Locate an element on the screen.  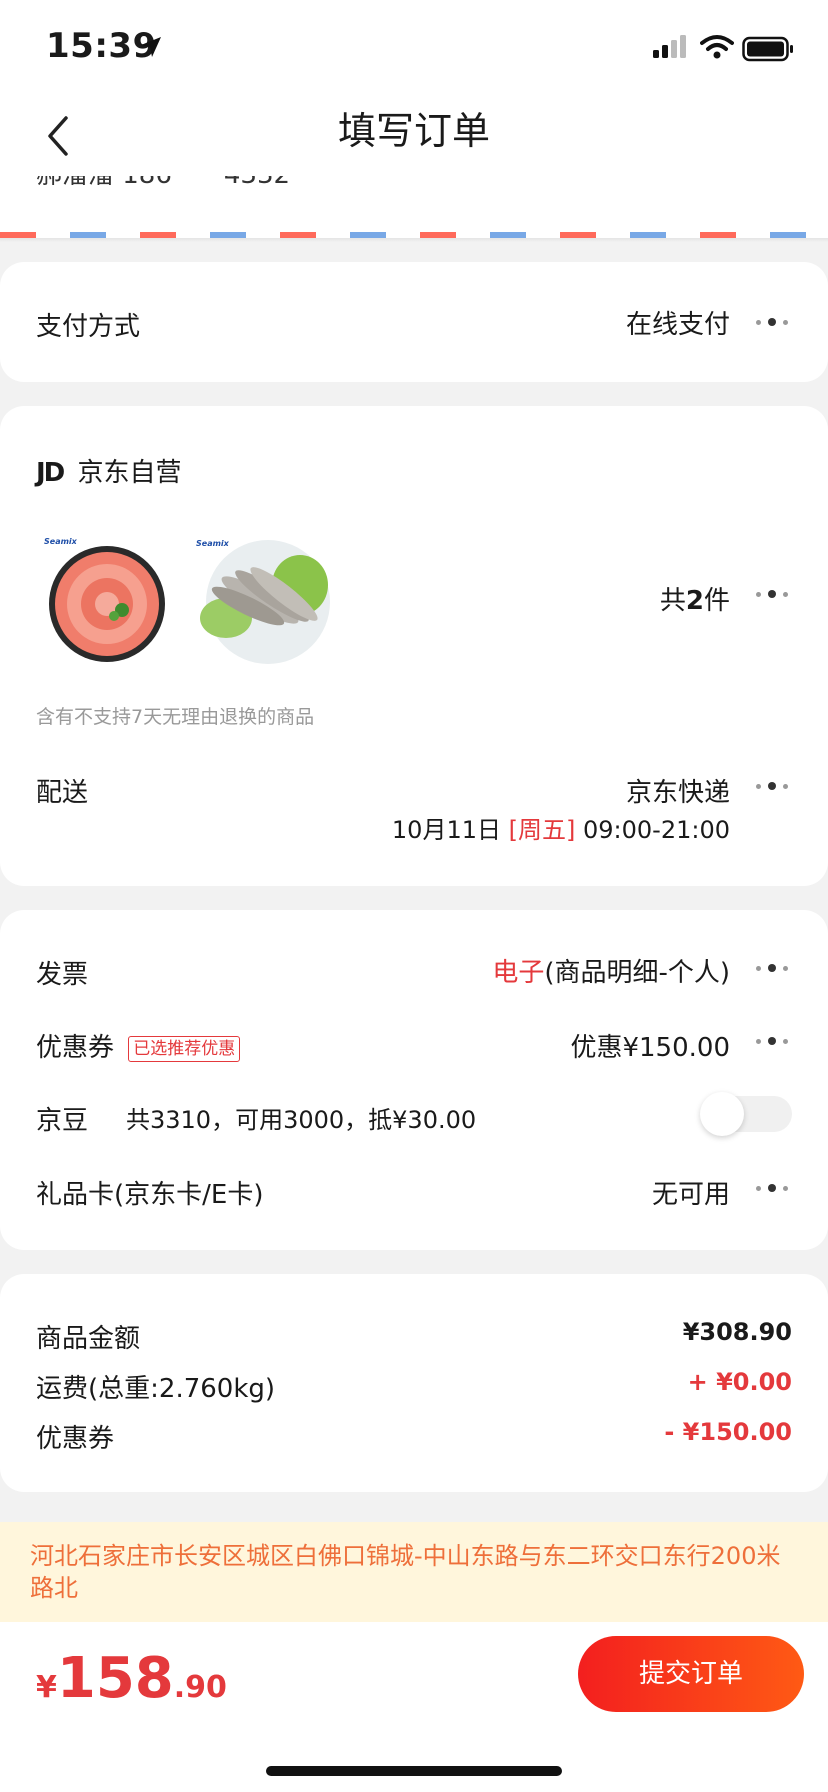
payment-value: 在线支付 is located at coordinates (677, 325).